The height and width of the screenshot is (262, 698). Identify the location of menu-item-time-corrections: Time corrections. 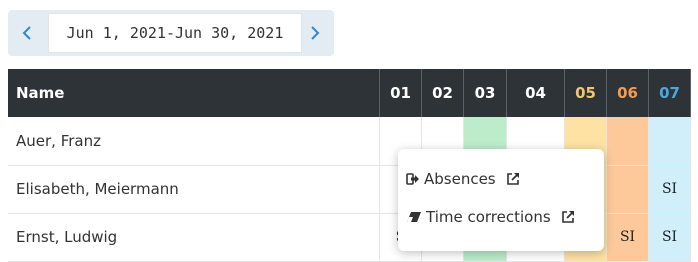
(490, 217).